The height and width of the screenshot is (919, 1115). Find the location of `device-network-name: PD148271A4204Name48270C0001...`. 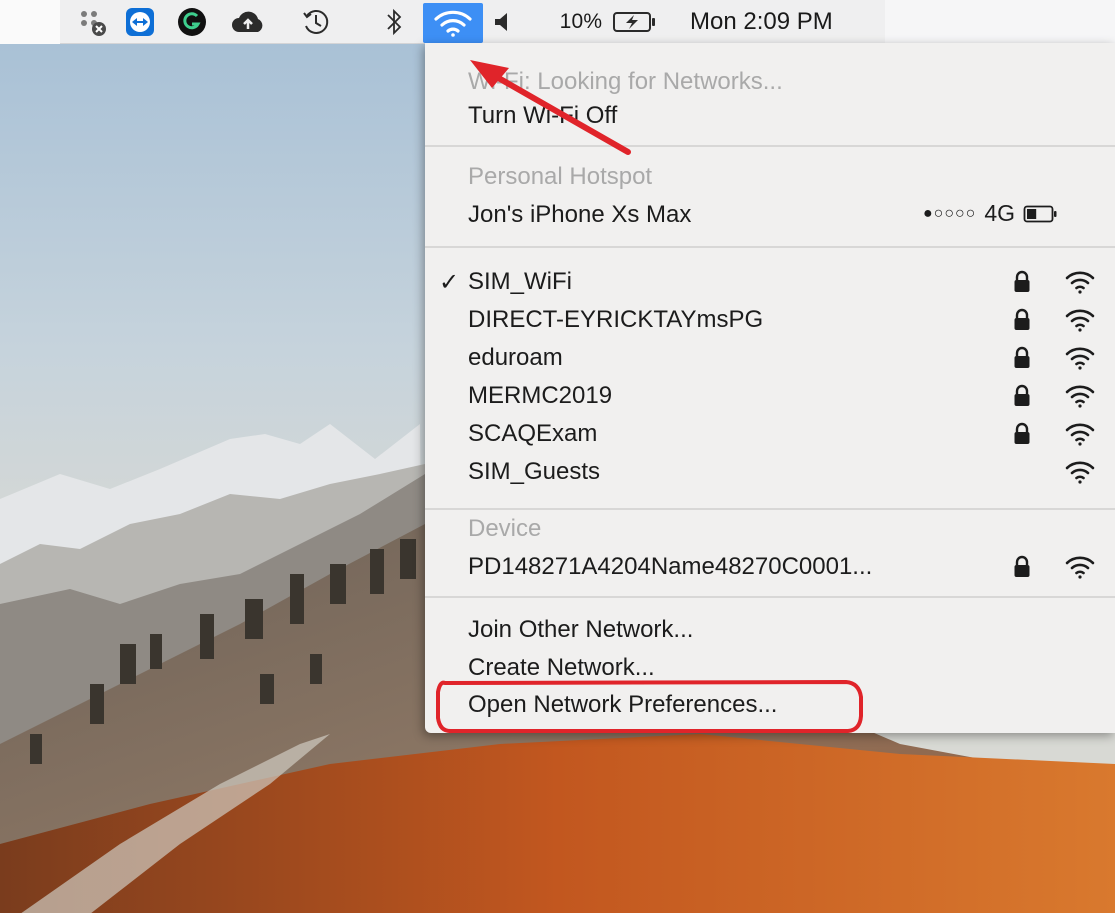

device-network-name: PD148271A4204Name48270C0001... is located at coordinates (670, 566).